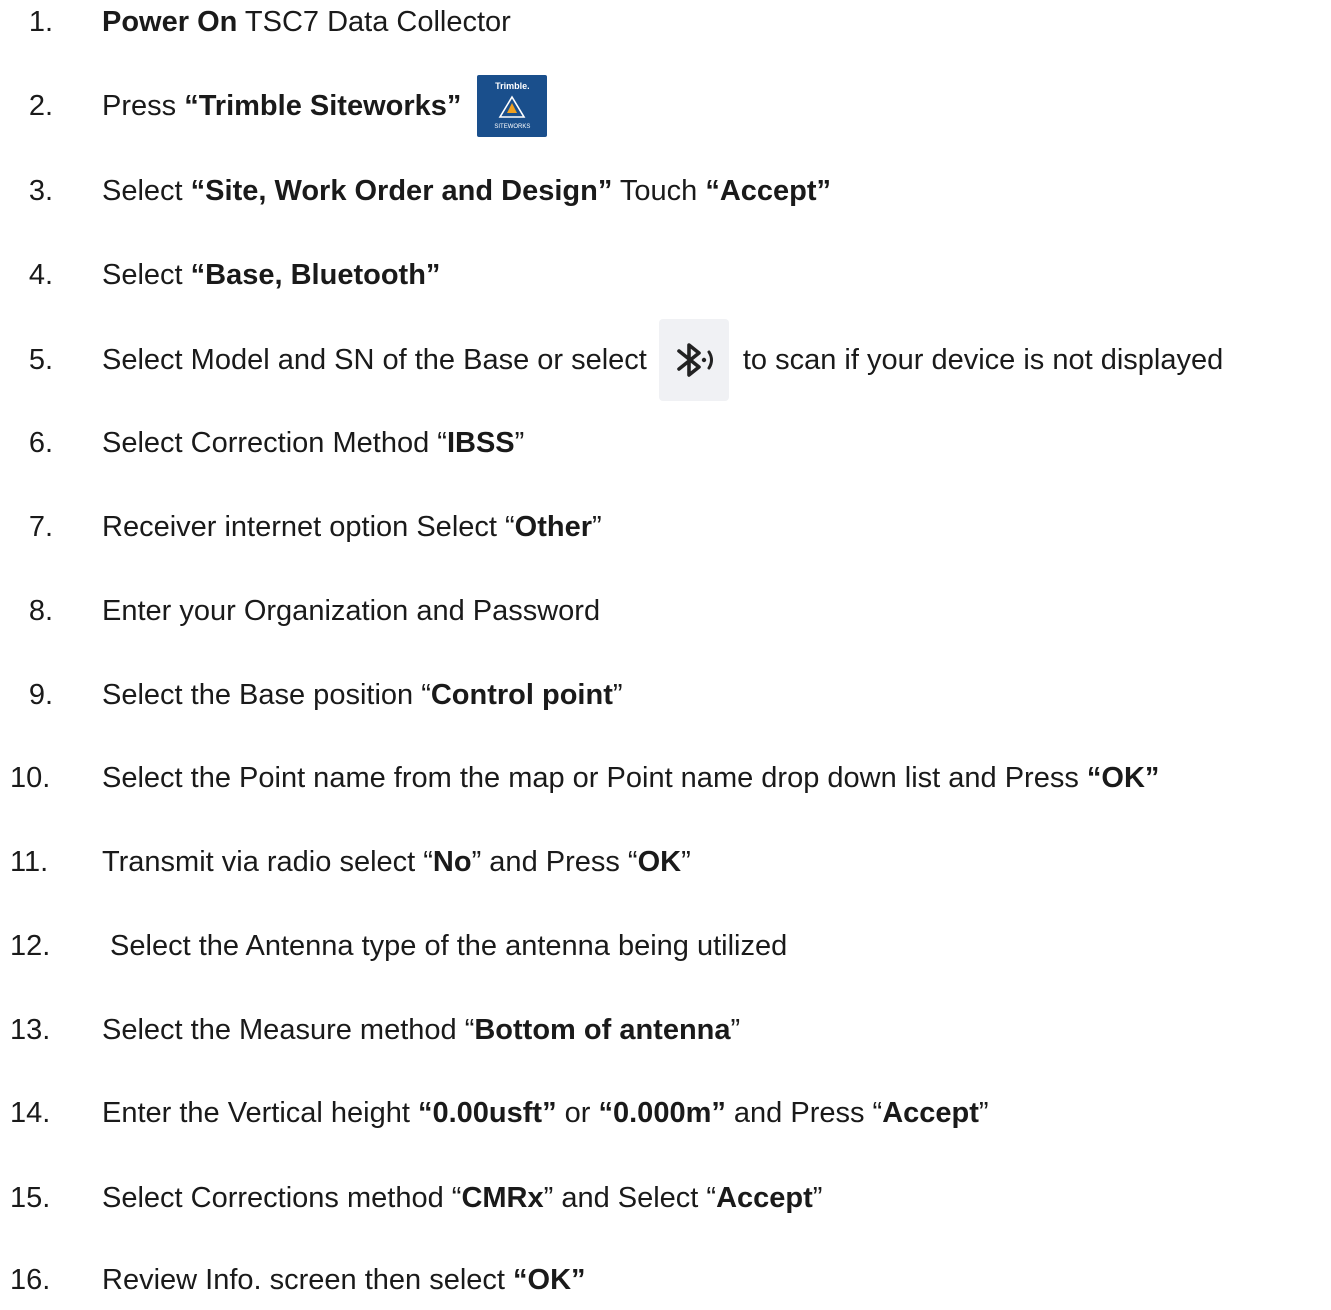  Describe the element at coordinates (768, 191) in the screenshot. I see `step-emphasis: “Accept”` at that location.